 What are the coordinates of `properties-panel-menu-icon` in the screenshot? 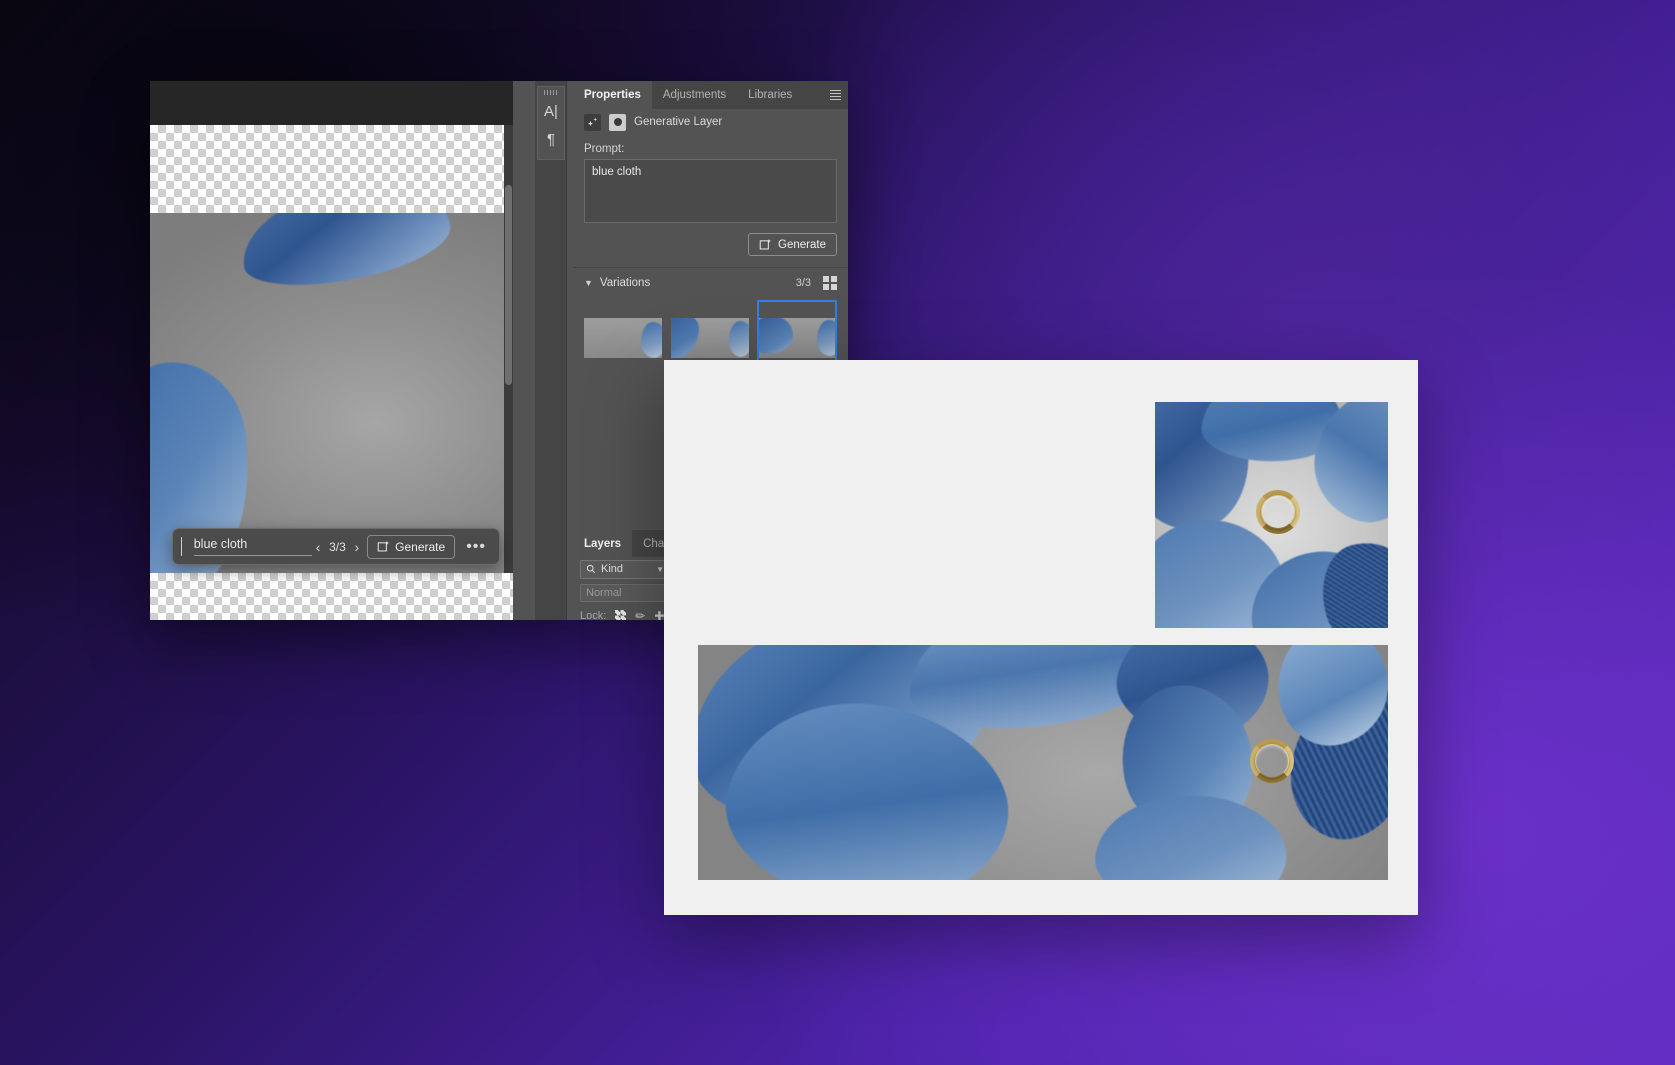 It's located at (835, 95).